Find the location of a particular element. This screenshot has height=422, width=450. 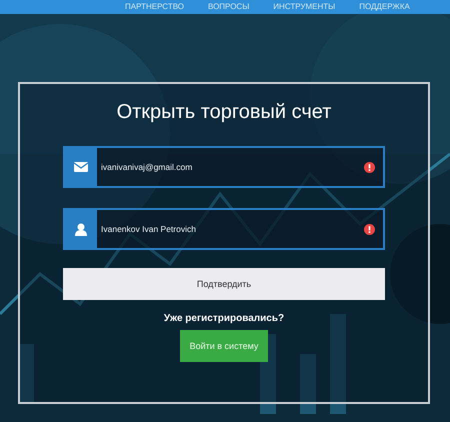

nav-link: ИНСТРУМЕНТЫ is located at coordinates (304, 7).